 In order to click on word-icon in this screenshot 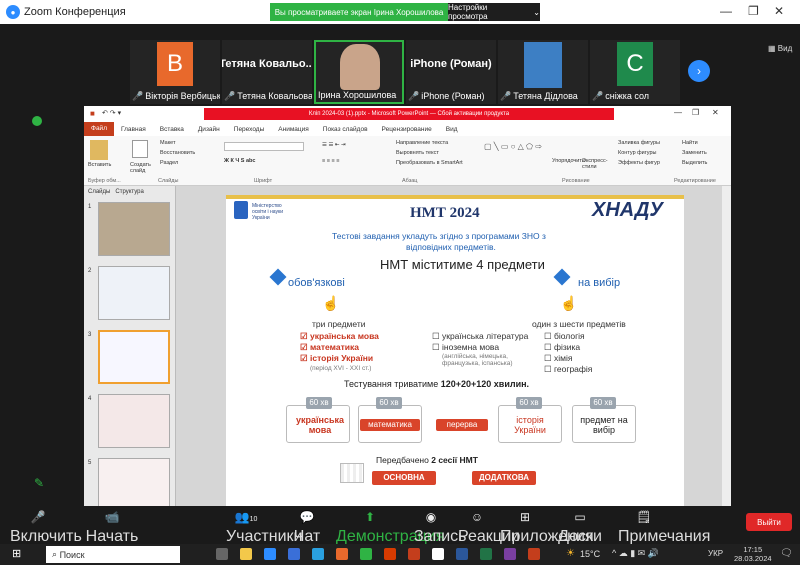, I will do `click(462, 554)`.